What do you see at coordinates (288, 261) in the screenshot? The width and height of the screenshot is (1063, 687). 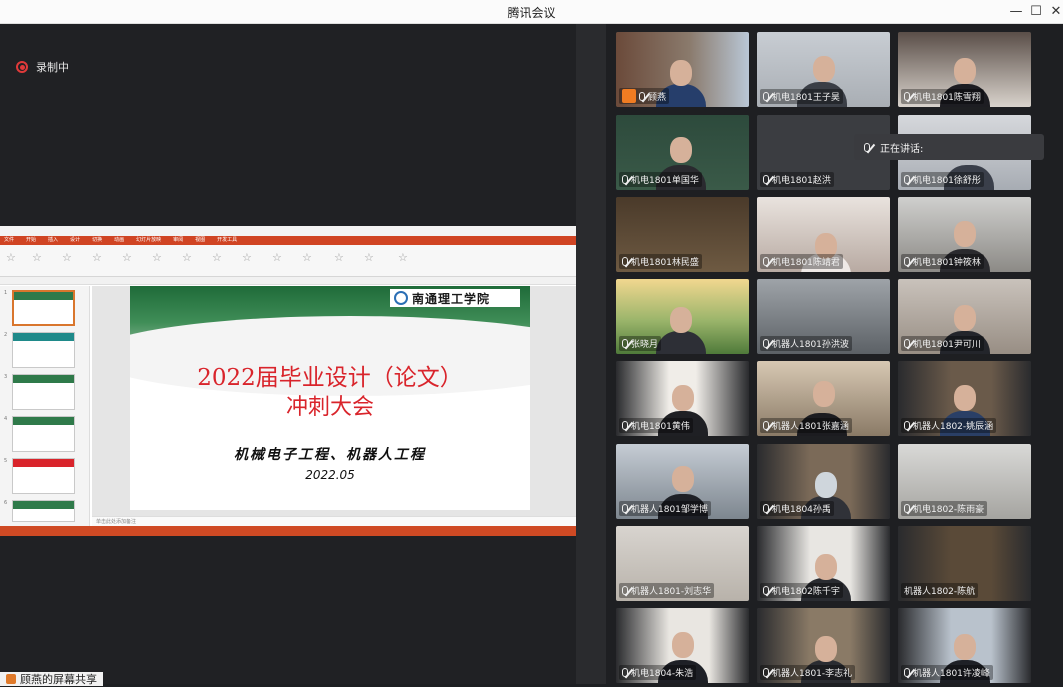 I see `ppt-ribbon: ☆ ☆ ☆ ☆ ☆ ☆ ☆ ☆ ☆ ☆ ☆ ☆ ☆ ☆` at bounding box center [288, 261].